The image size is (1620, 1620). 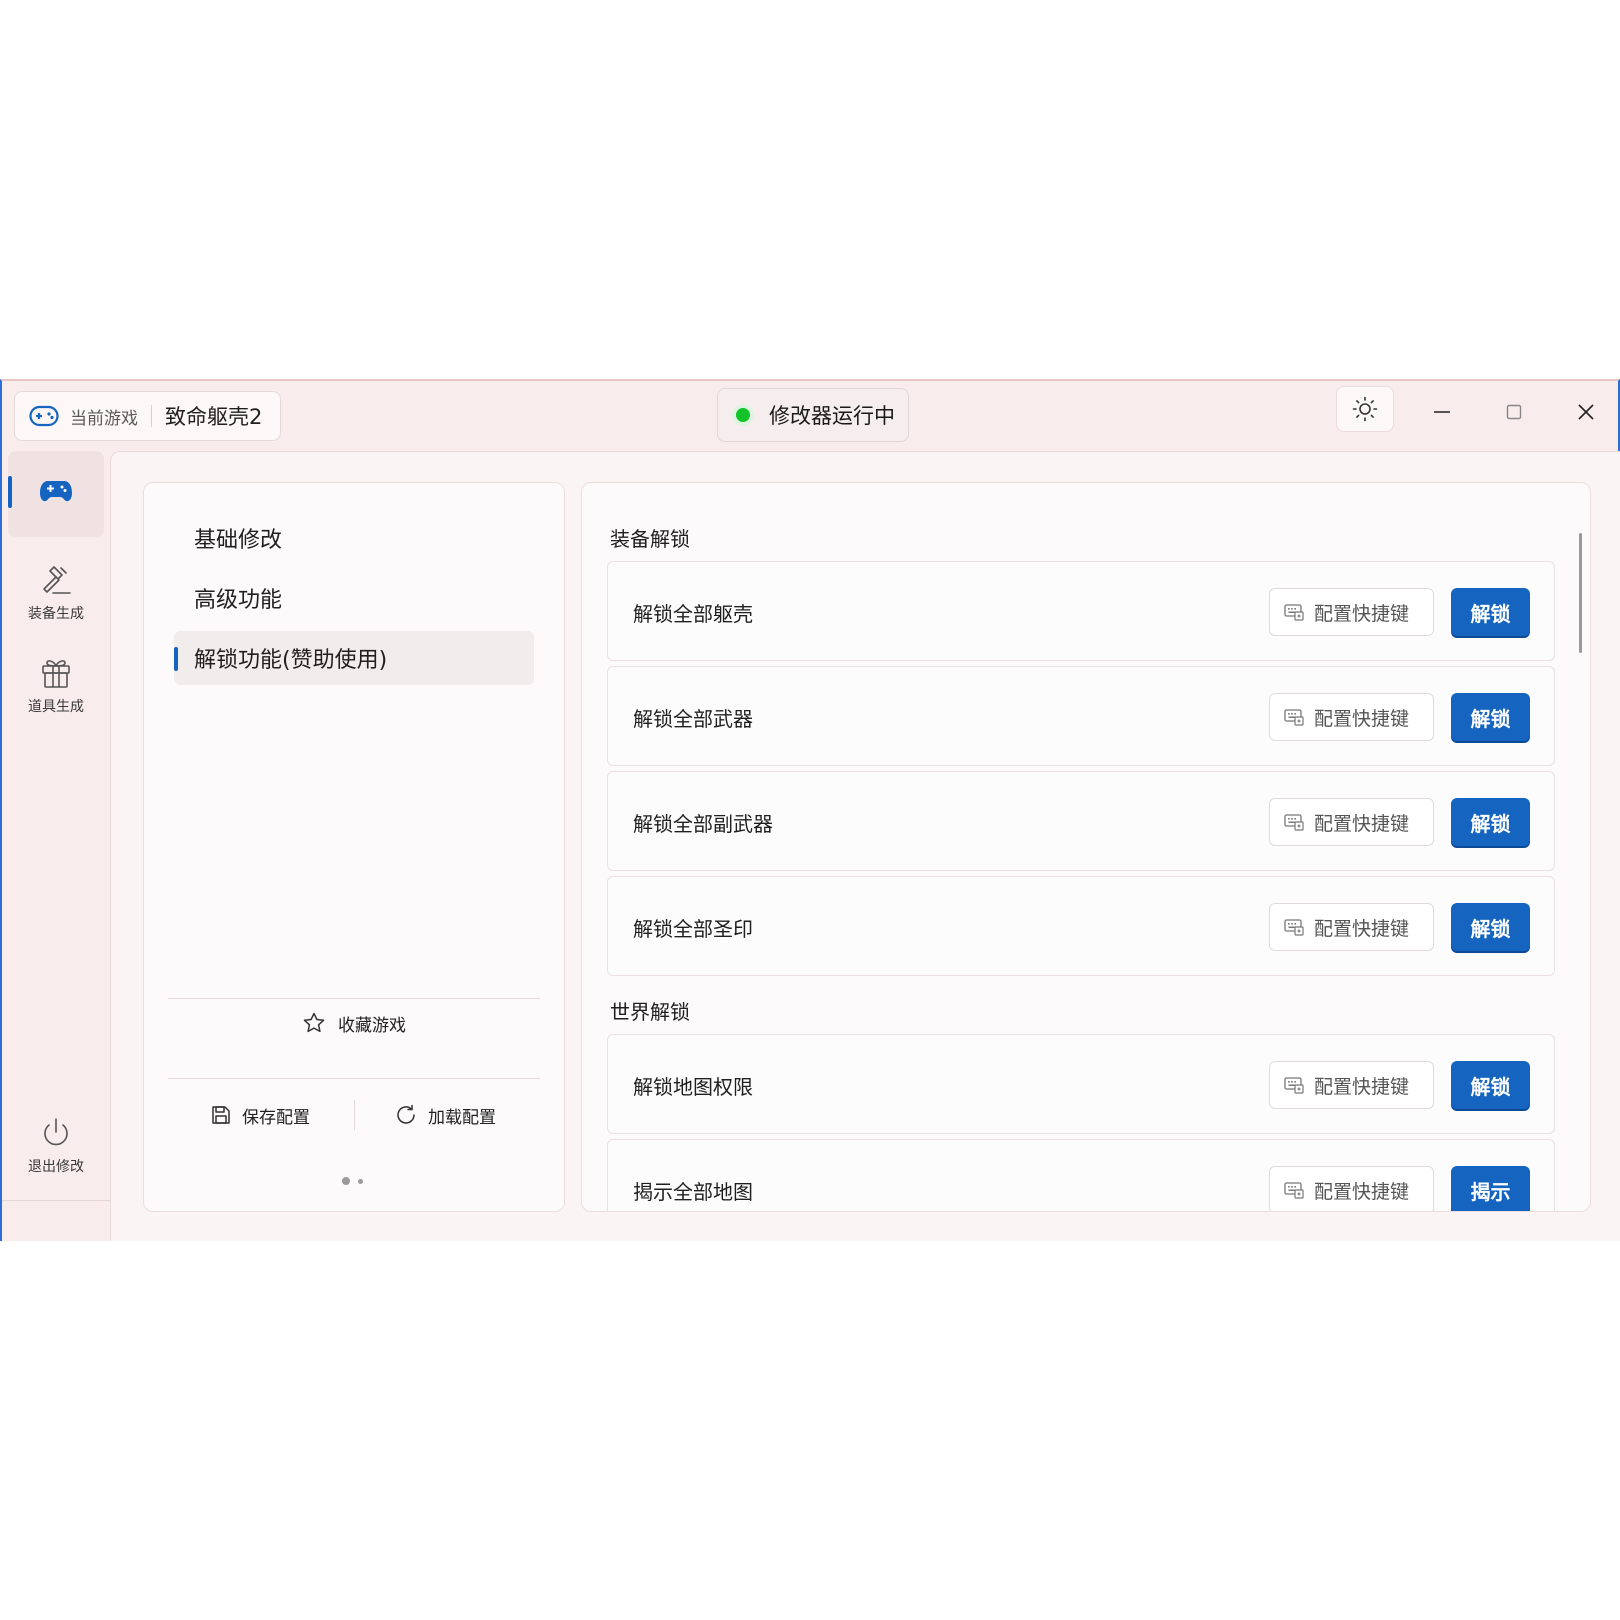 I want to click on feature-row: 解锁地图权限 配置快捷键 解锁, so click(x=1081, y=1084).